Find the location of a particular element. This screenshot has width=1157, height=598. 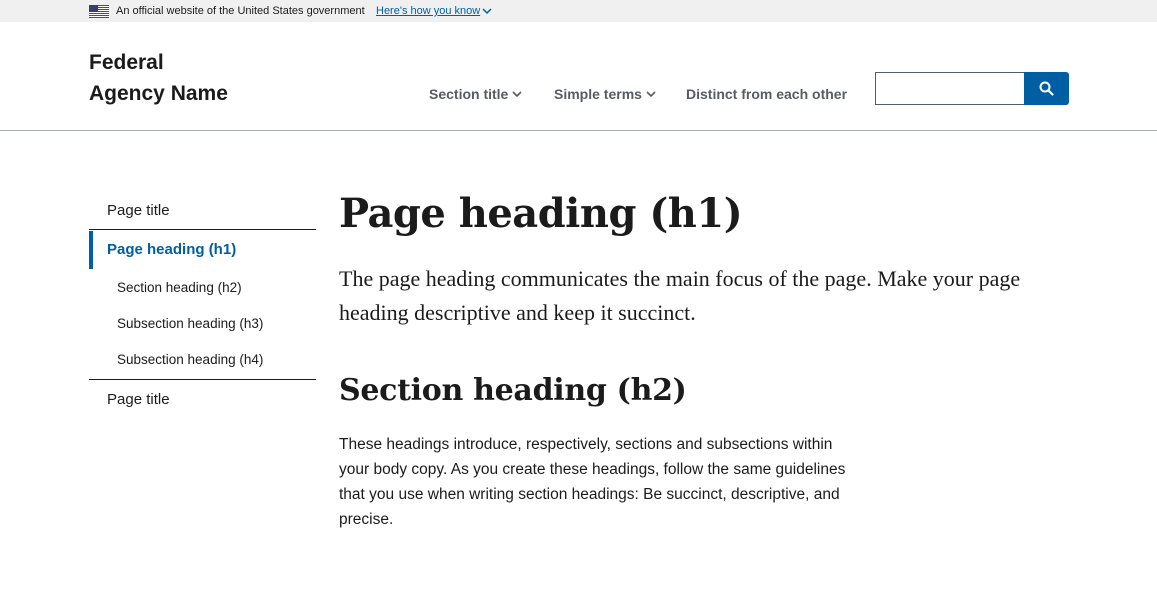

logo-line-2: Agency Name is located at coordinates (158, 93).